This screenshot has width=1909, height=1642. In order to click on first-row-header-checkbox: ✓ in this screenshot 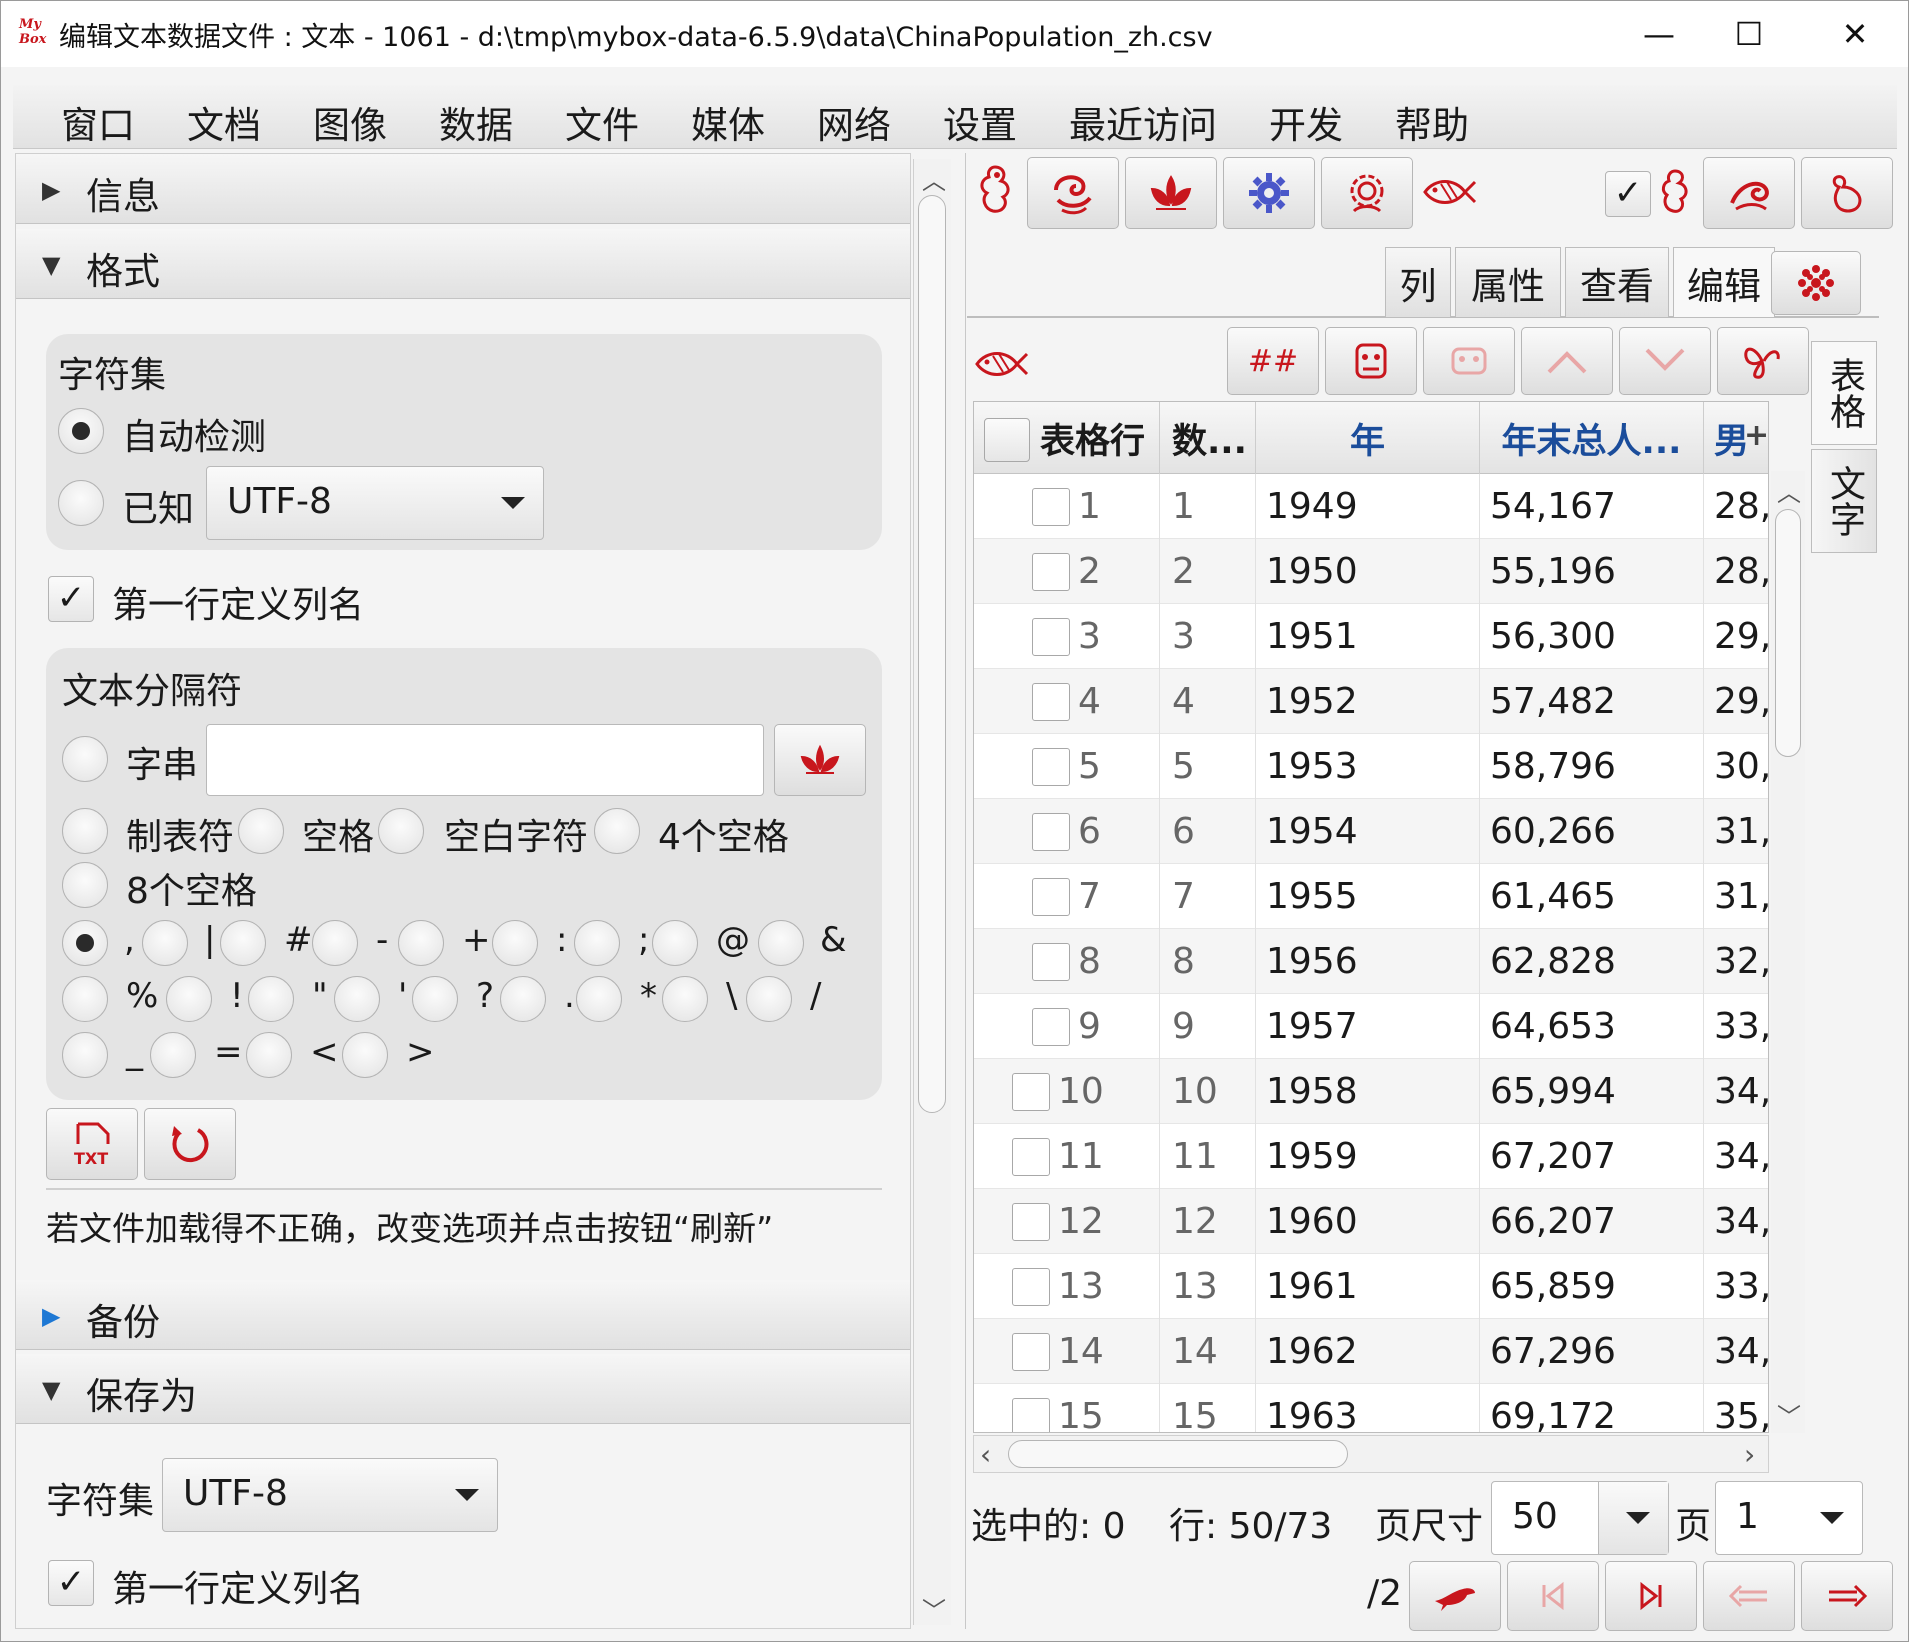, I will do `click(71, 599)`.